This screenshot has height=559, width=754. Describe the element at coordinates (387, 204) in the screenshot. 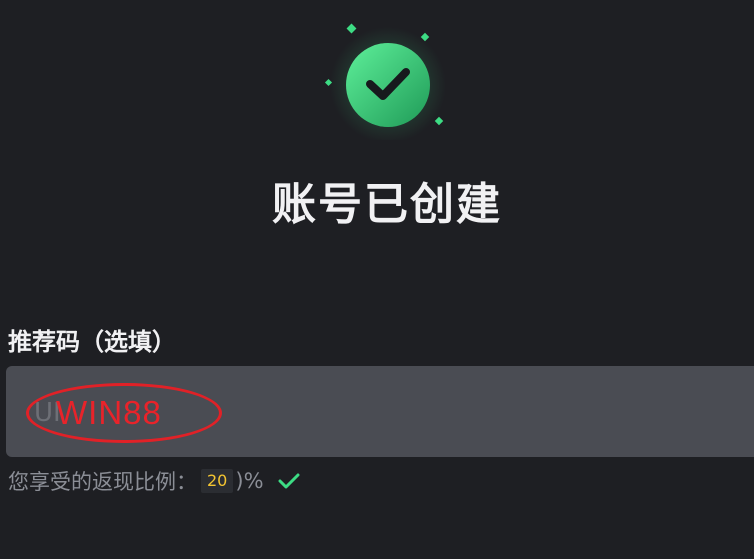

I see `page-title: 账号已创建` at that location.